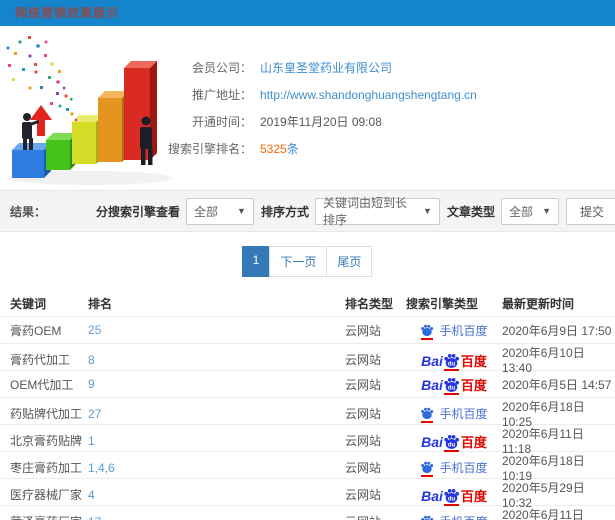 This screenshot has height=520, width=615. I want to click on table-row: 药贴牌代加工 27 云网站 手机百度 2020年6月18日 10:25, so click(307, 413).